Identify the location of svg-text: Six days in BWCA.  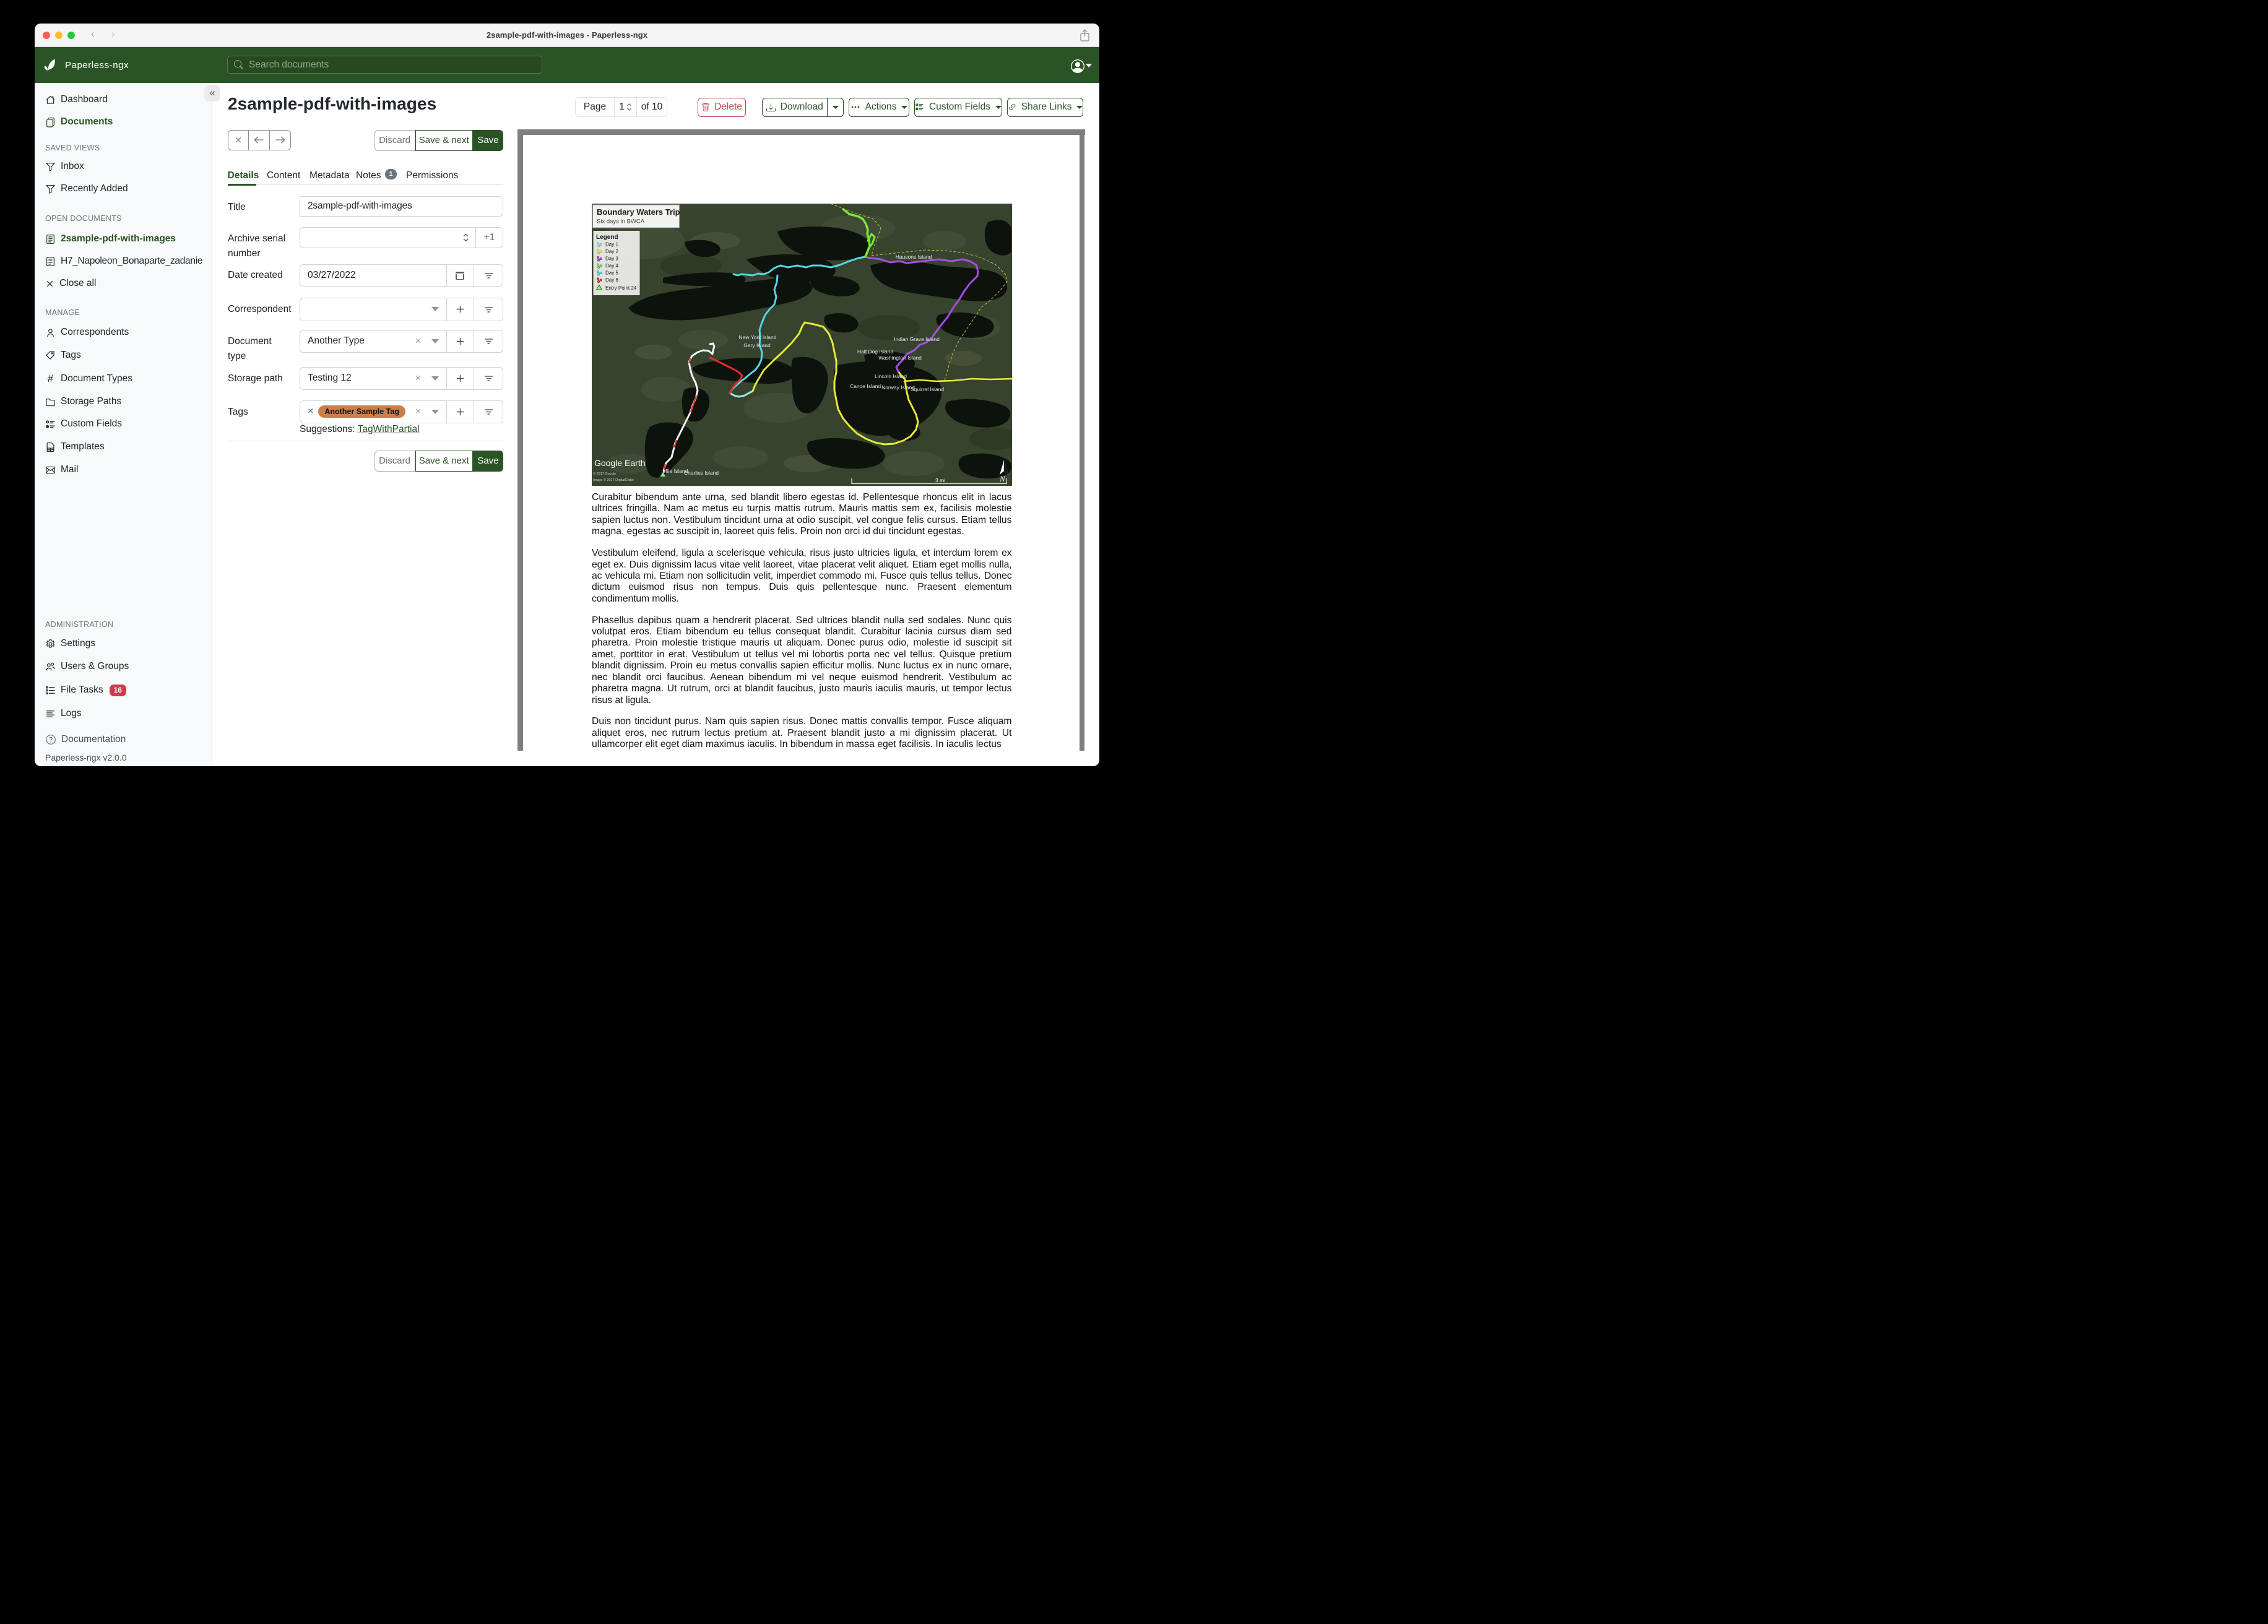
(621, 221).